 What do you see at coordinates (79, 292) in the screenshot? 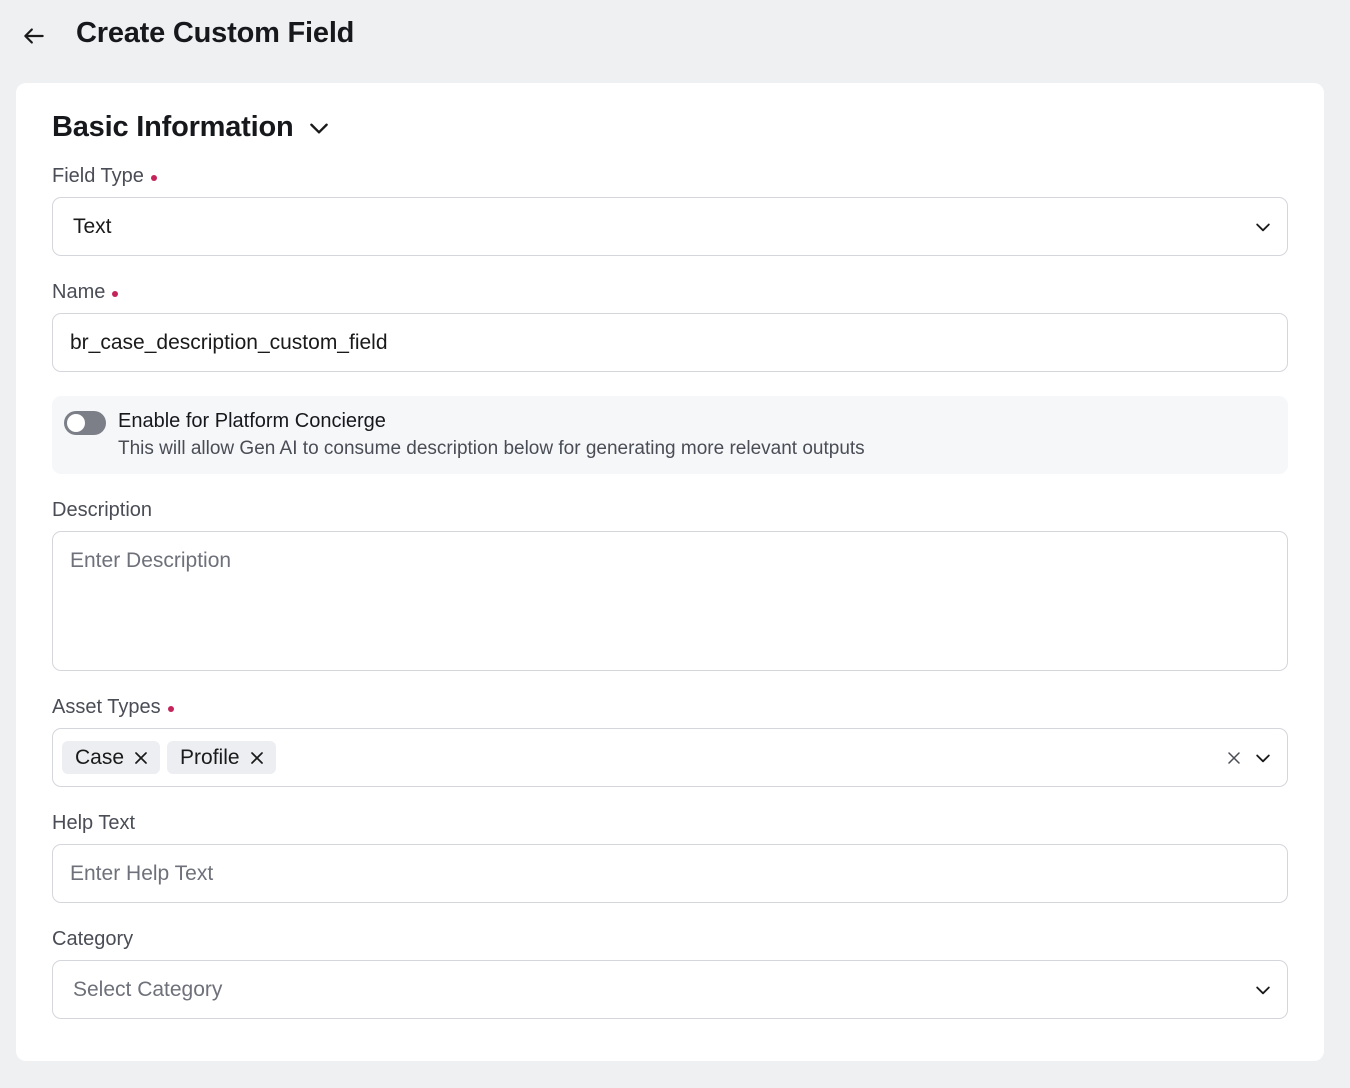
I see `name-label-text: Name` at bounding box center [79, 292].